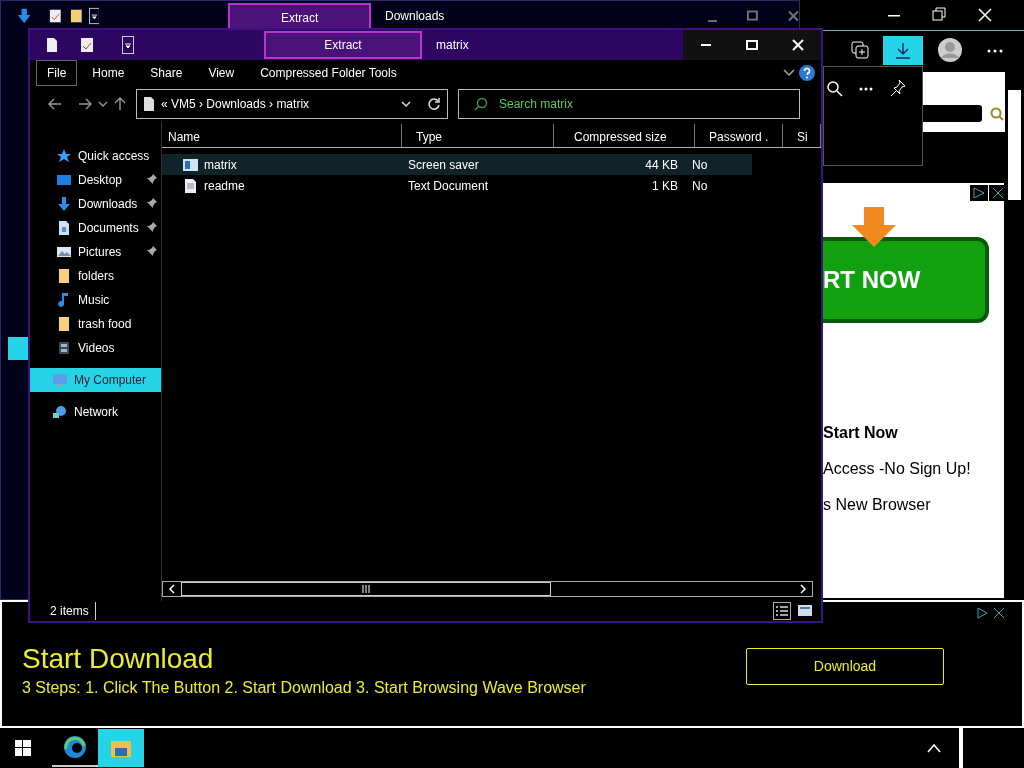 The image size is (1024, 768). What do you see at coordinates (95, 348) in the screenshot?
I see `sidebar-item: Videos` at bounding box center [95, 348].